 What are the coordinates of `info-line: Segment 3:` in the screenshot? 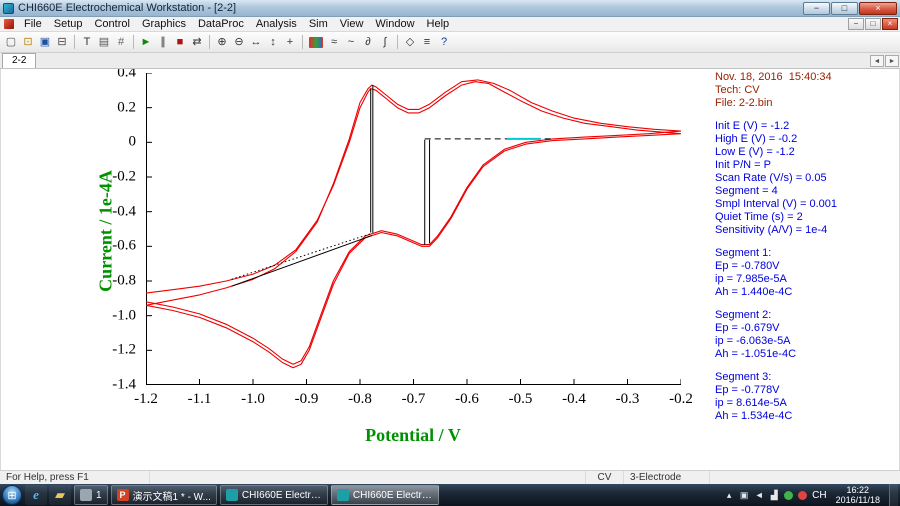 It's located at (743, 377).